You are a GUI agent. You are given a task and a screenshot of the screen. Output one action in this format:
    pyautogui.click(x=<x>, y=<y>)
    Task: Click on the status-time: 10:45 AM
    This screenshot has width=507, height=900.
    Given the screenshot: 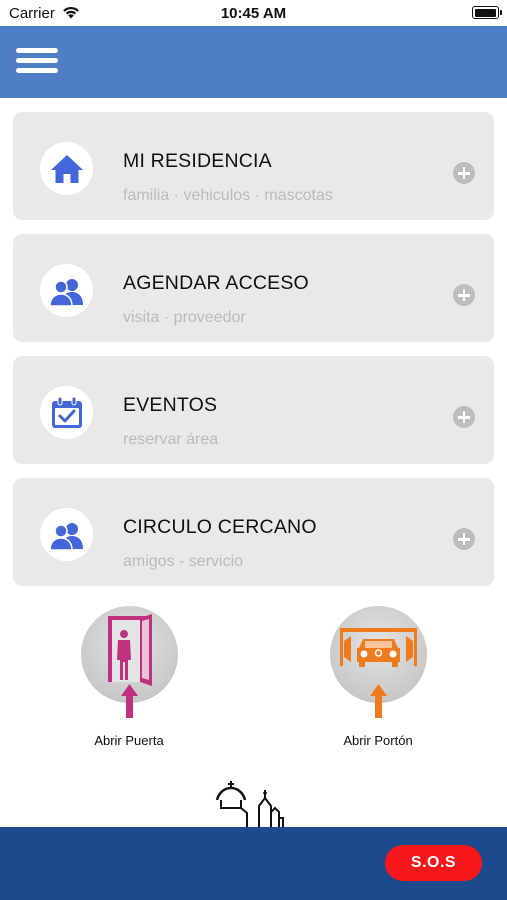 What is the action you would take?
    pyautogui.click(x=253, y=13)
    